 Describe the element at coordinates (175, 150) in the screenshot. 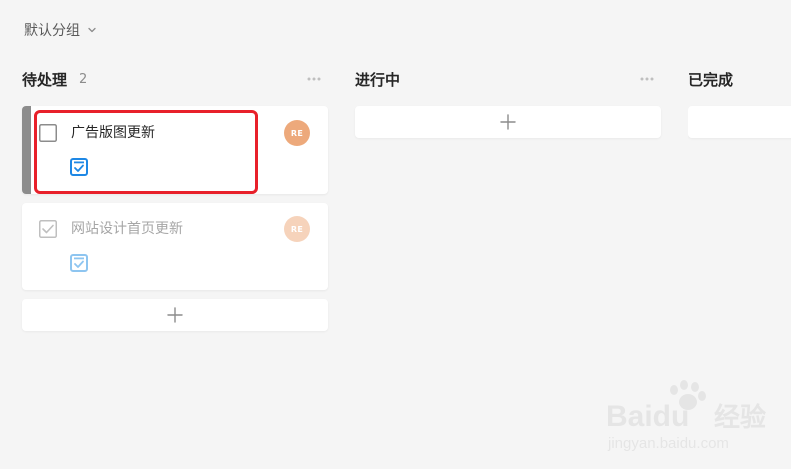

I see `task-card: 广告版图更新 RE` at that location.